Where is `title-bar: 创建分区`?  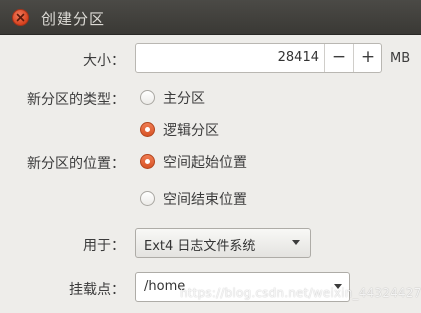 title-bar: 创建分区 is located at coordinates (210, 17).